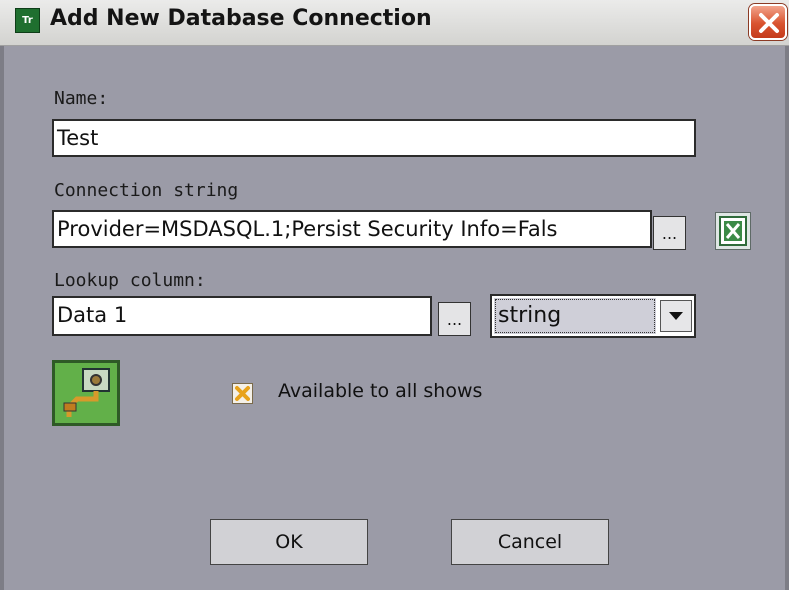 Image resolution: width=789 pixels, height=590 pixels. I want to click on available-checkbox, so click(242, 393).